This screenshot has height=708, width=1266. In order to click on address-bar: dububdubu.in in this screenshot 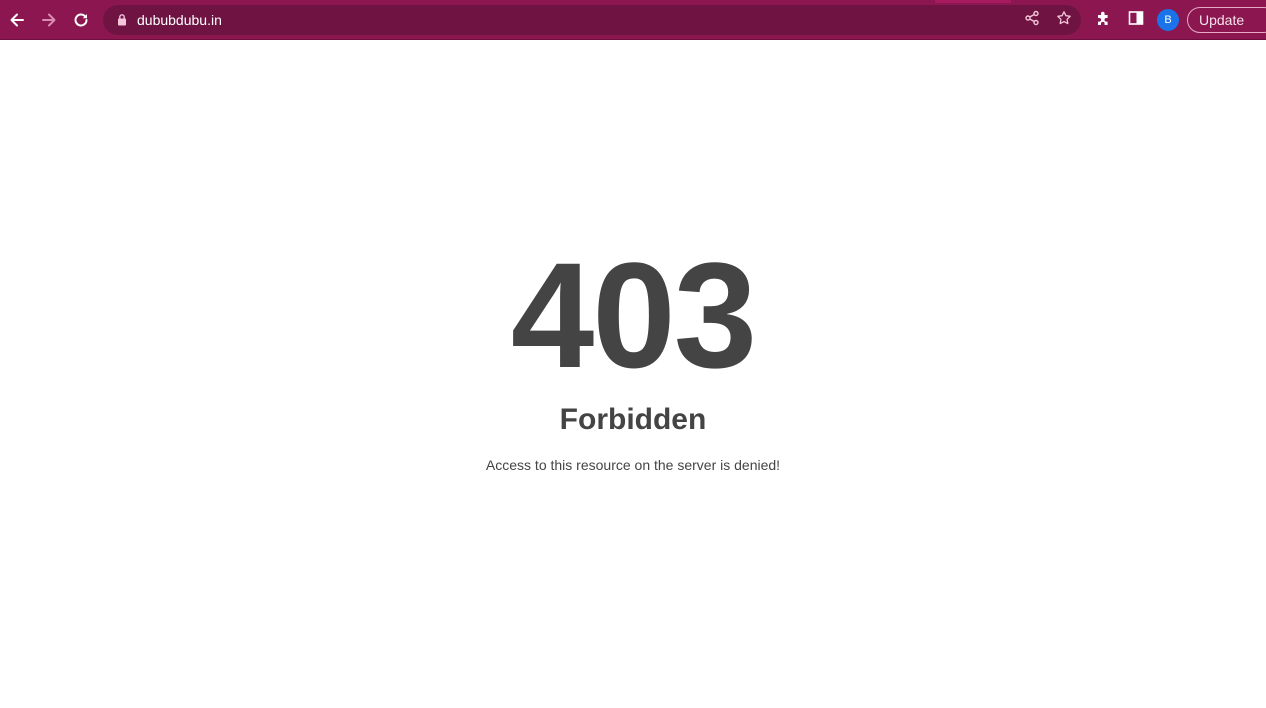, I will do `click(592, 20)`.